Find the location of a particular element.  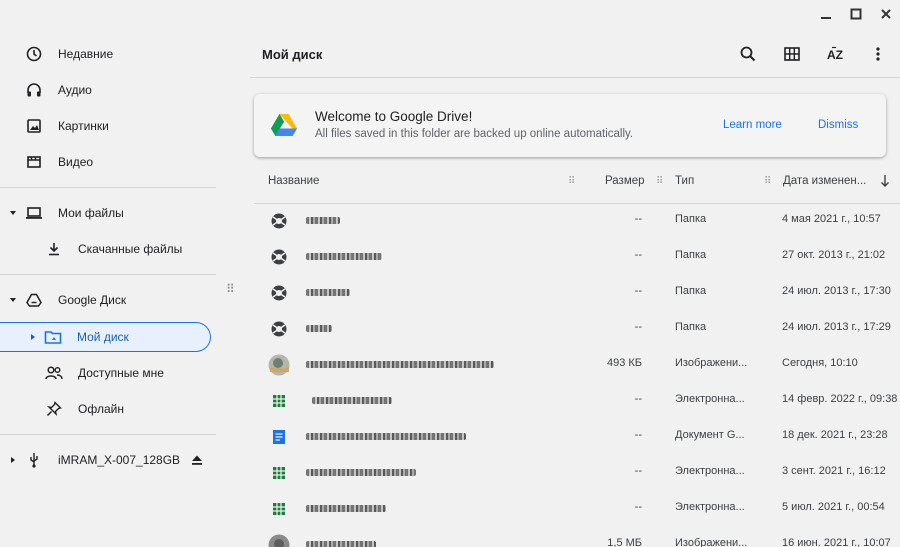

laptop-icon is located at coordinates (34, 213).